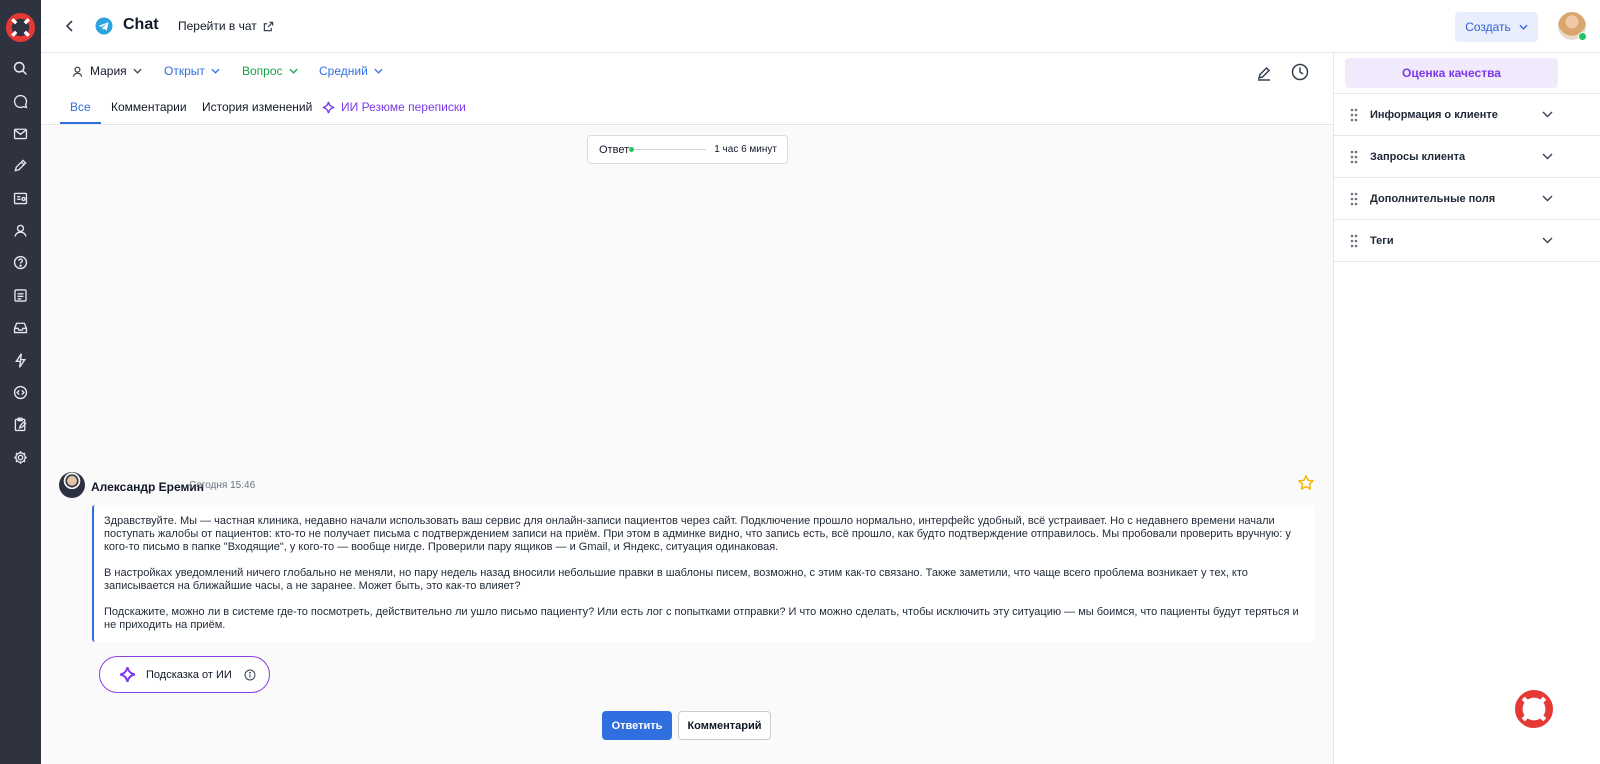 The image size is (1600, 764). I want to click on section-label: Дополнительные поля, so click(1433, 198).